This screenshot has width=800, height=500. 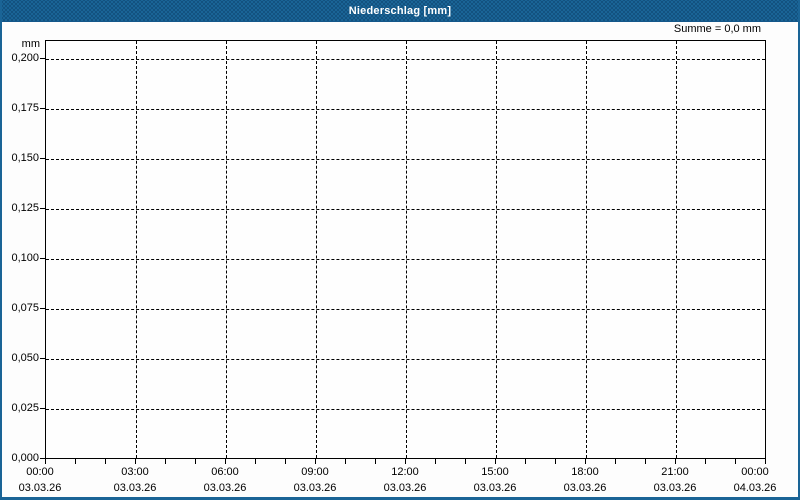 I want to click on x-tick-time-label: 18:00, so click(x=585, y=472).